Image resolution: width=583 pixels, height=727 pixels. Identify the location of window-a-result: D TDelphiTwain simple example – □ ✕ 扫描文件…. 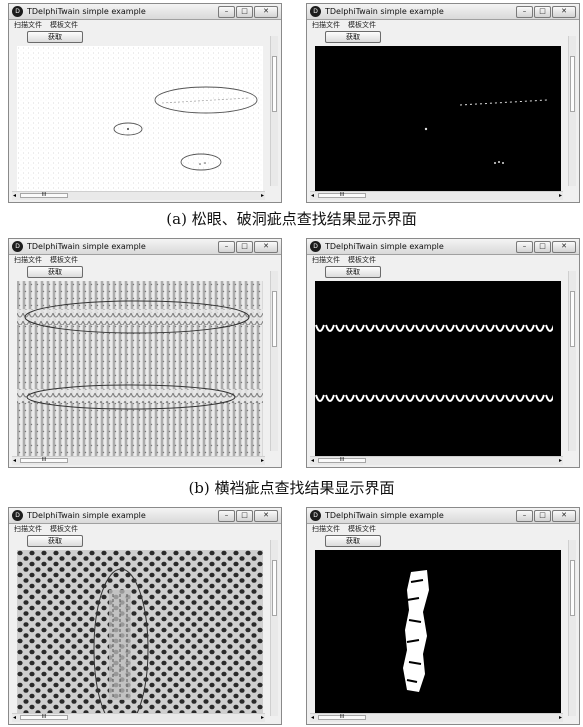
(443, 103).